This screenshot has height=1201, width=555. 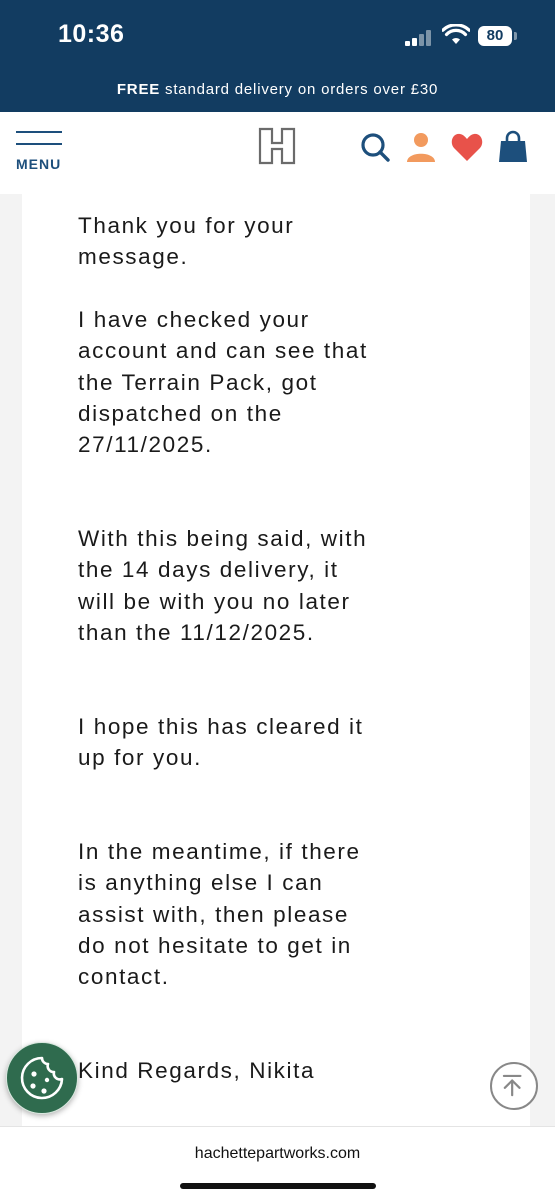 I want to click on cookie-icon, so click(x=42, y=1078).